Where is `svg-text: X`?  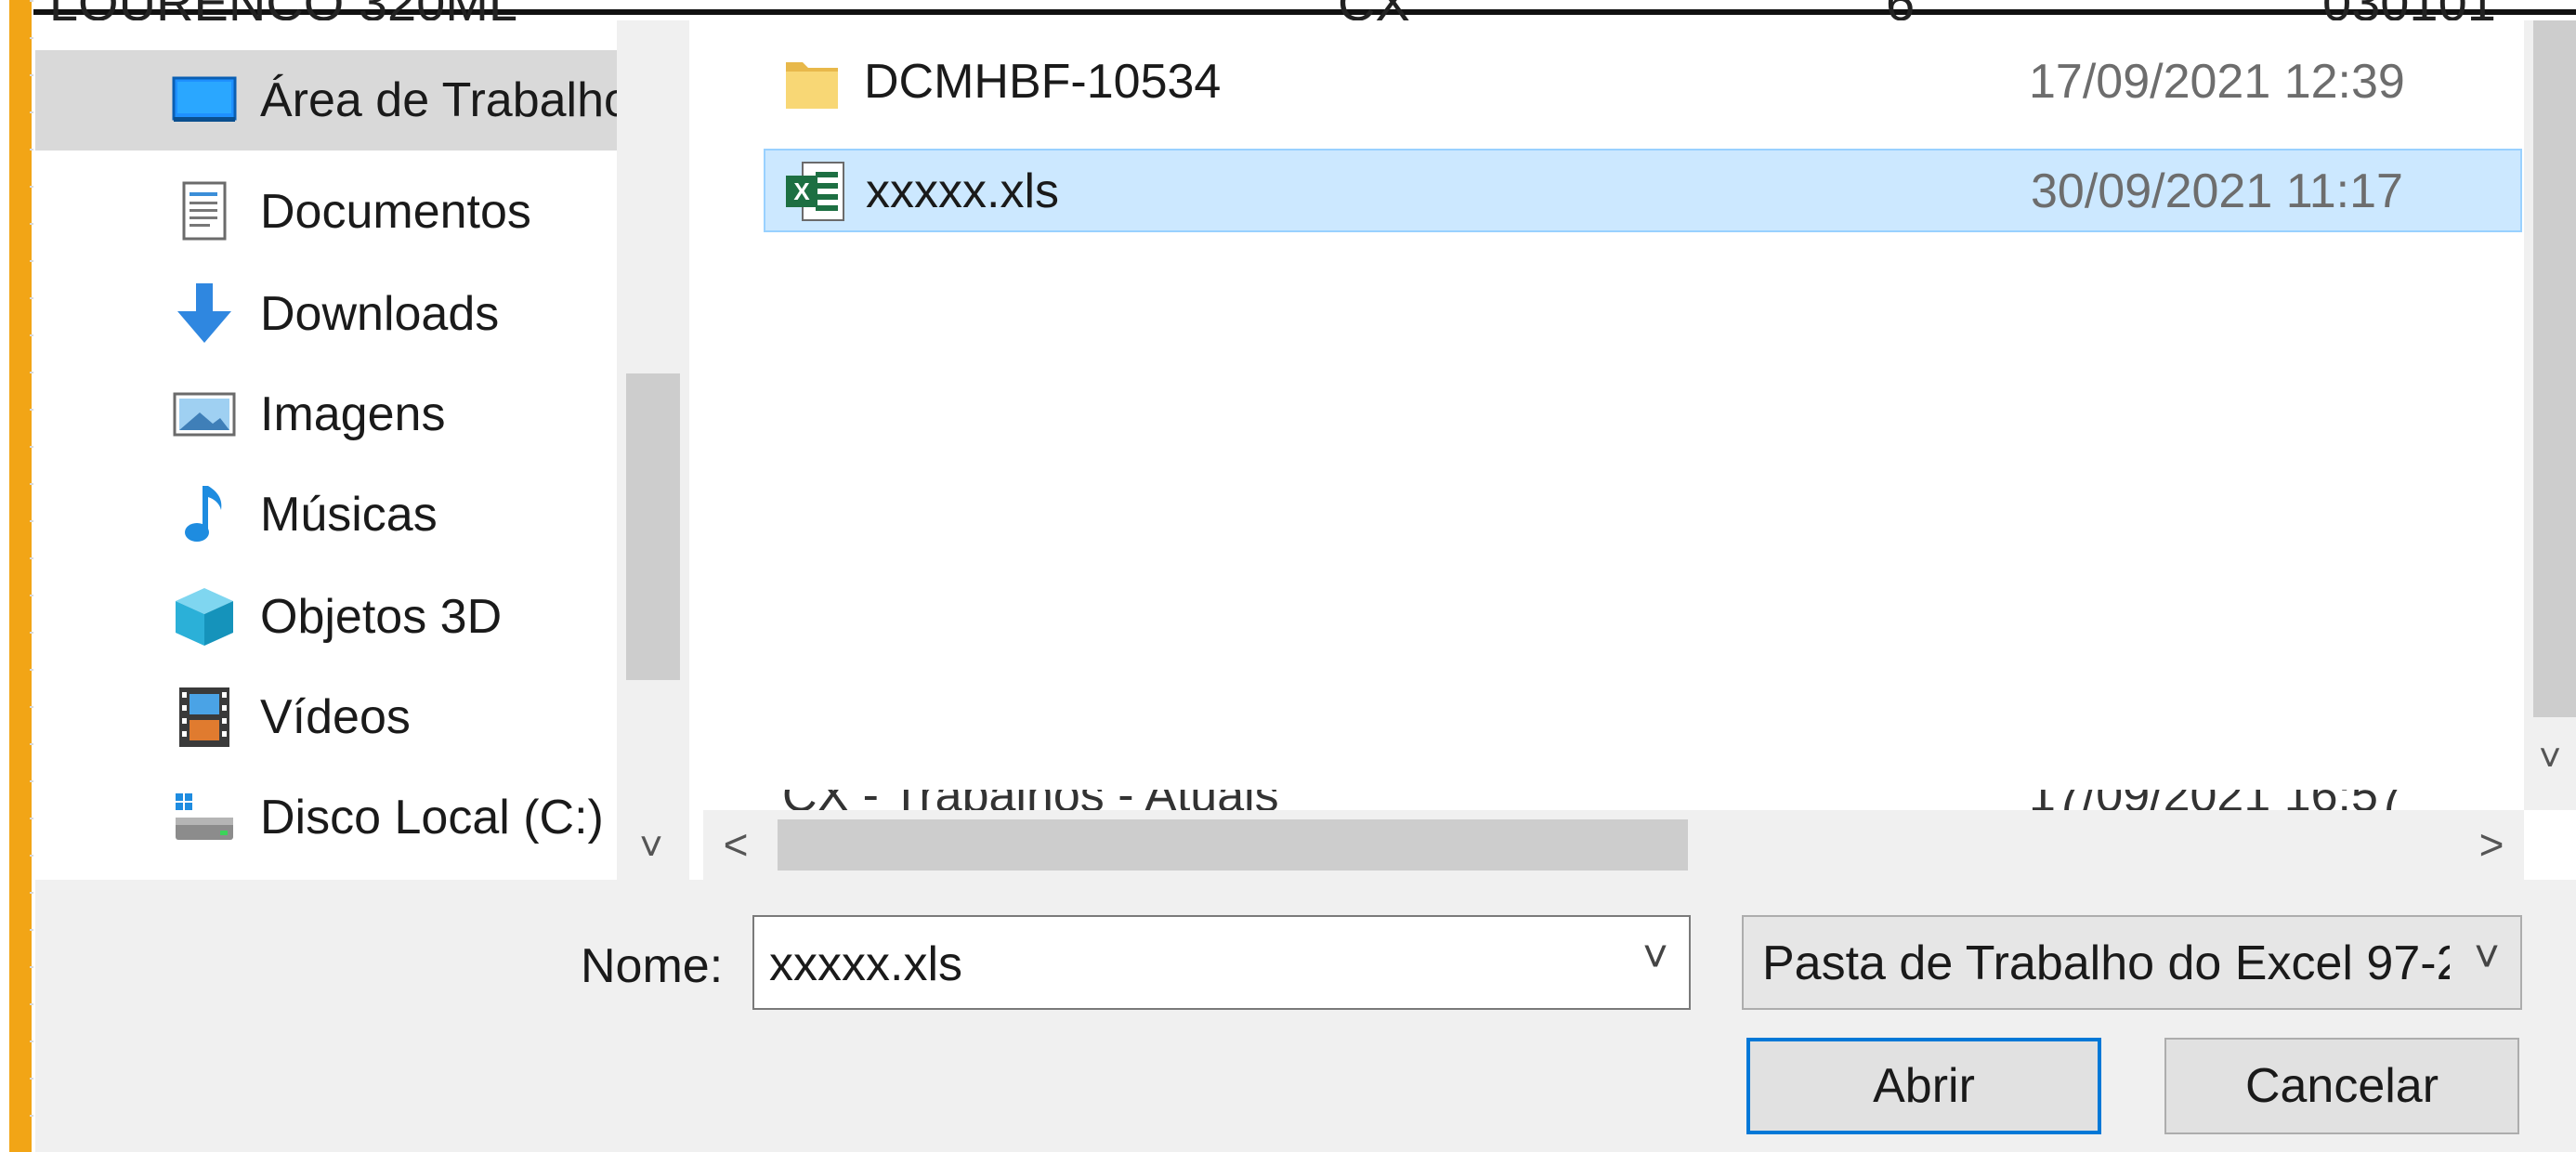 svg-text: X is located at coordinates (801, 191).